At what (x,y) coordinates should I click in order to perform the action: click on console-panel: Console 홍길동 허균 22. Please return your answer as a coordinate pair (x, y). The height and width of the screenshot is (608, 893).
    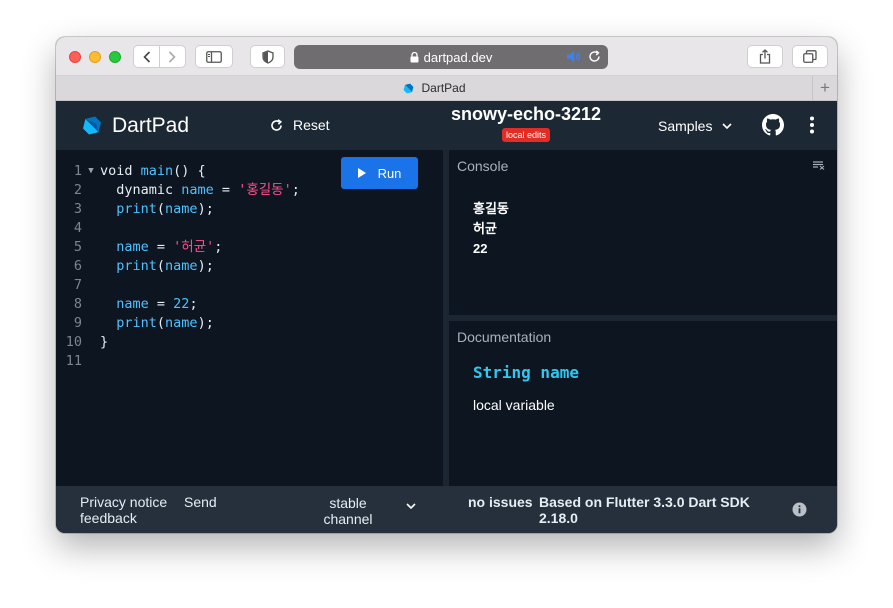
    Looking at the image, I should click on (643, 232).